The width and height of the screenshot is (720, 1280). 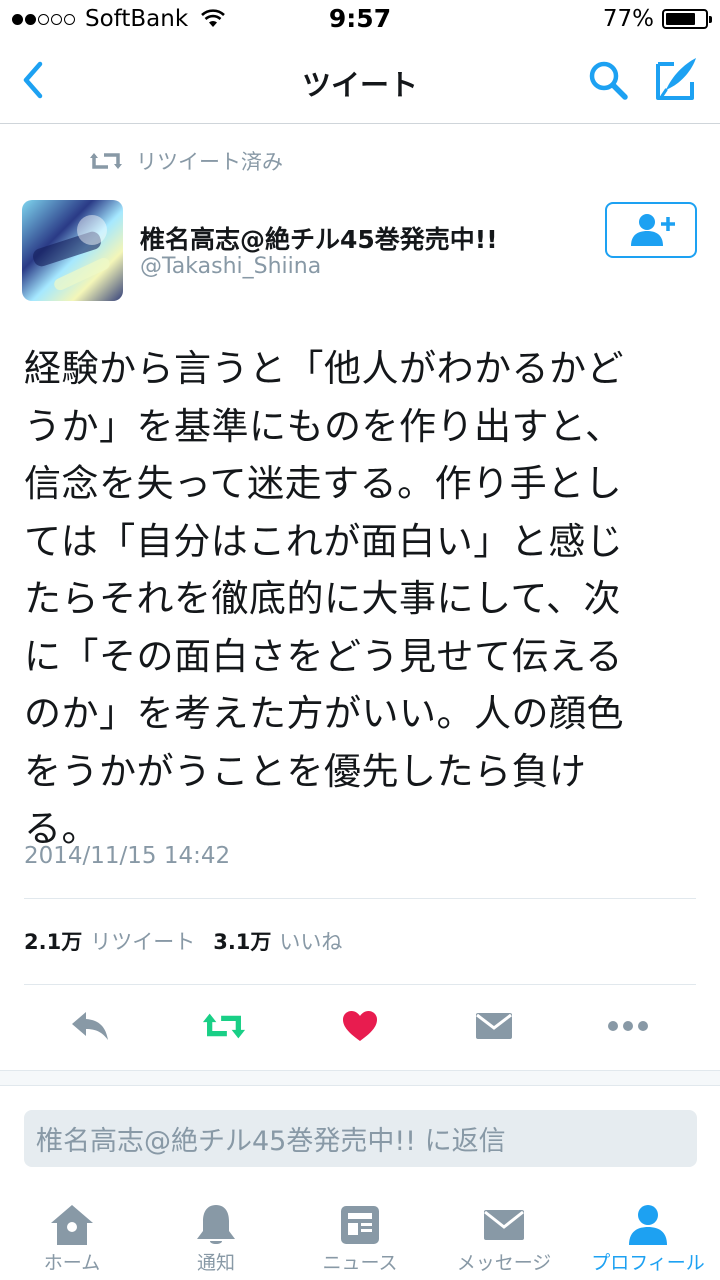 What do you see at coordinates (360, 1263) in the screenshot?
I see `tab-news-label: ニュース` at bounding box center [360, 1263].